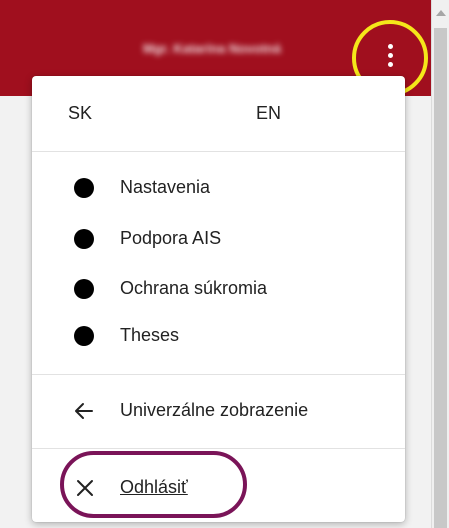 This screenshot has height=528, width=449. Describe the element at coordinates (245, 48) in the screenshot. I see `user-name: Mgr. Katarína Novotná` at that location.